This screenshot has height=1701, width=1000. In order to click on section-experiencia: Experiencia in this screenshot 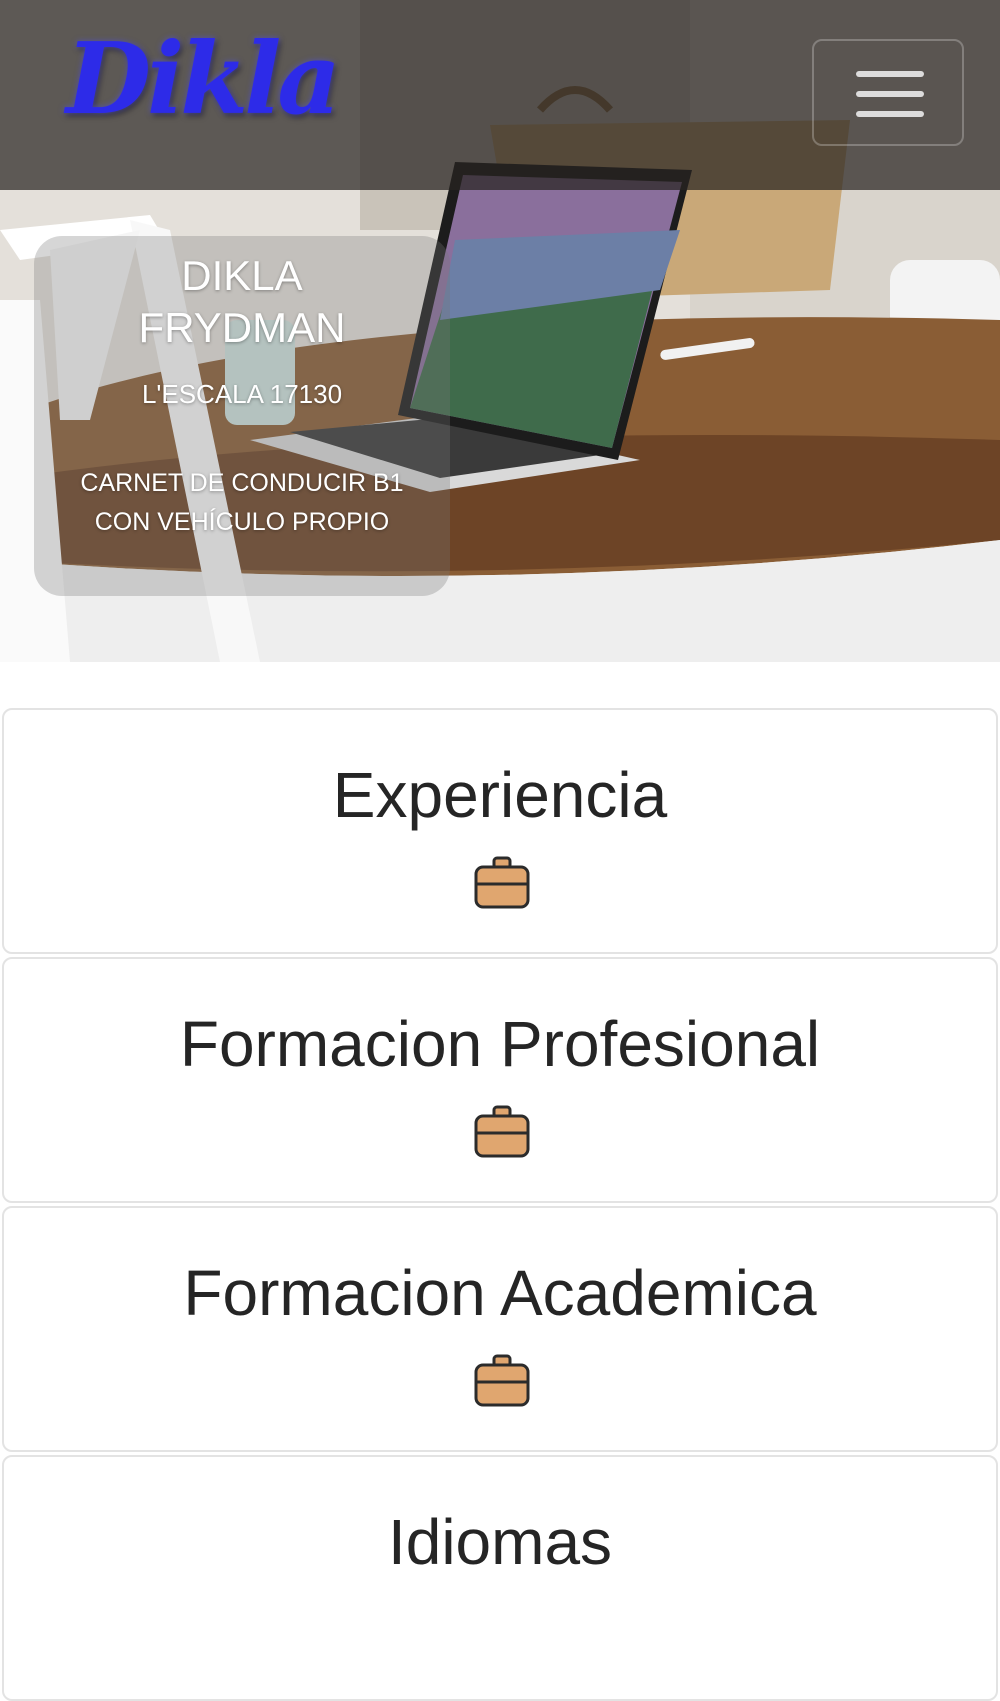, I will do `click(500, 831)`.